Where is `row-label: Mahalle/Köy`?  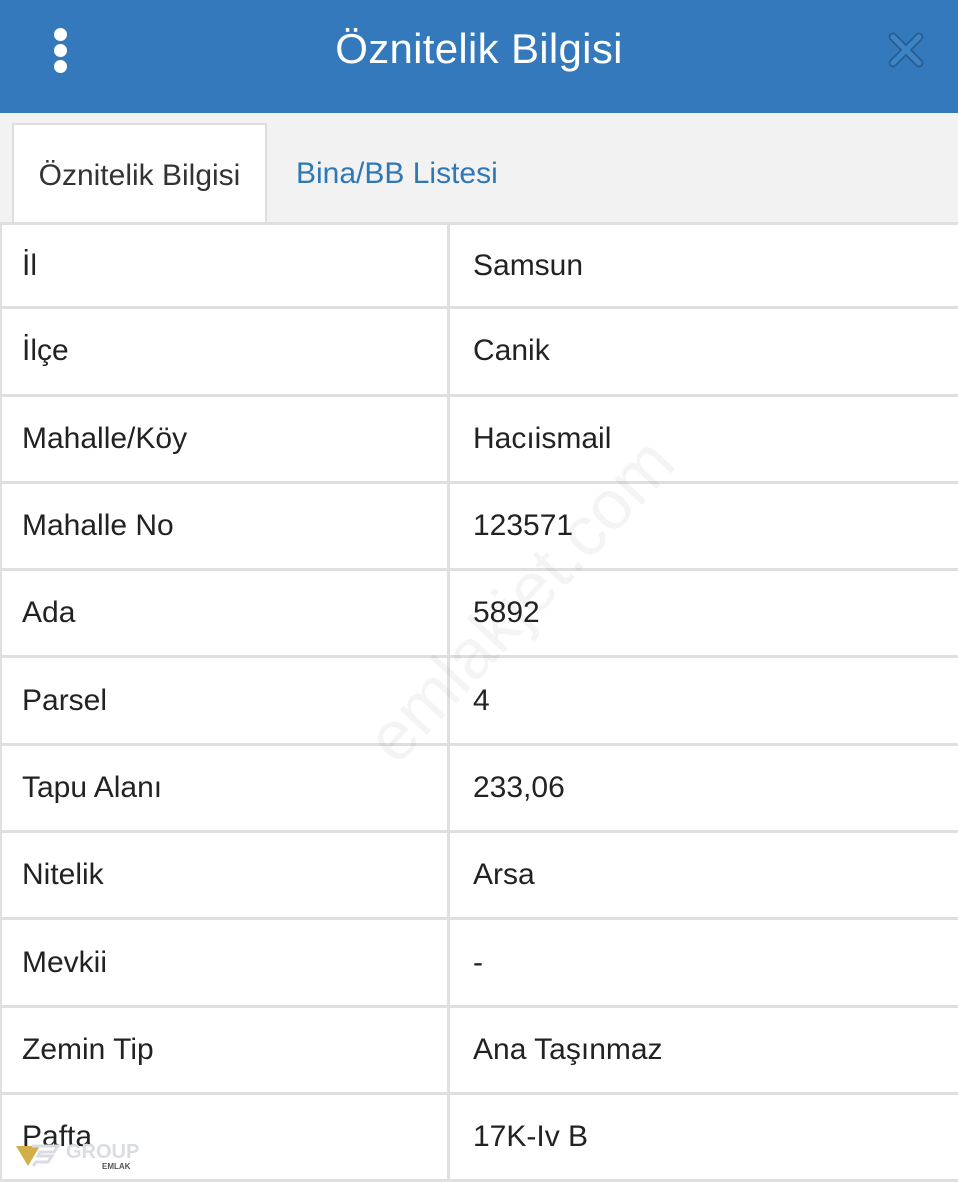 row-label: Mahalle/Köy is located at coordinates (225, 438).